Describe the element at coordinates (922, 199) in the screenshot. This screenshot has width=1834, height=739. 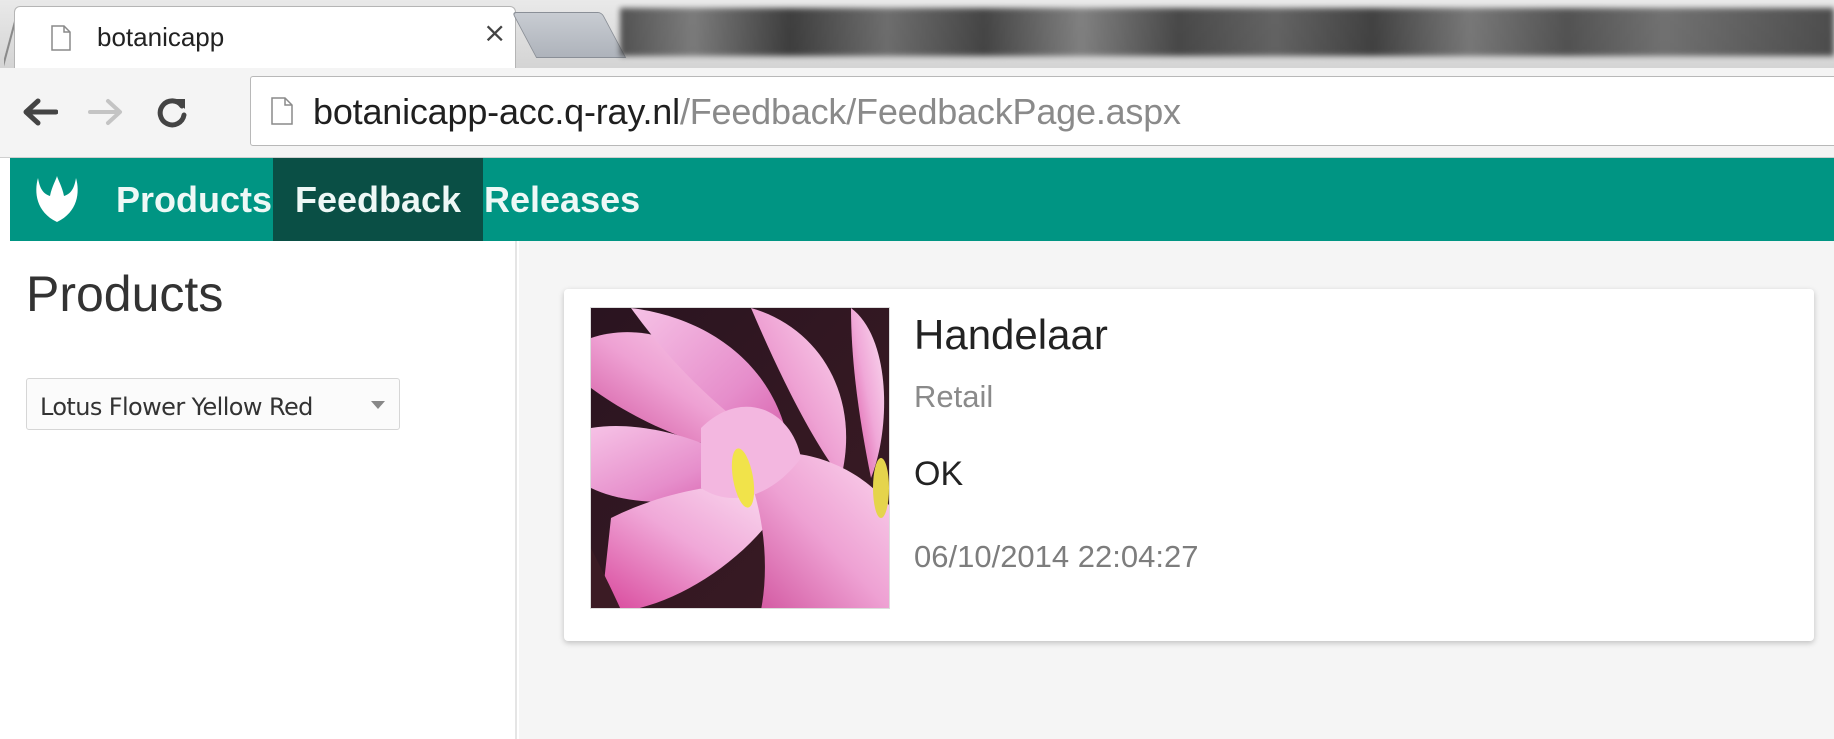
I see `app-navbar: Products Feedback Releases` at that location.